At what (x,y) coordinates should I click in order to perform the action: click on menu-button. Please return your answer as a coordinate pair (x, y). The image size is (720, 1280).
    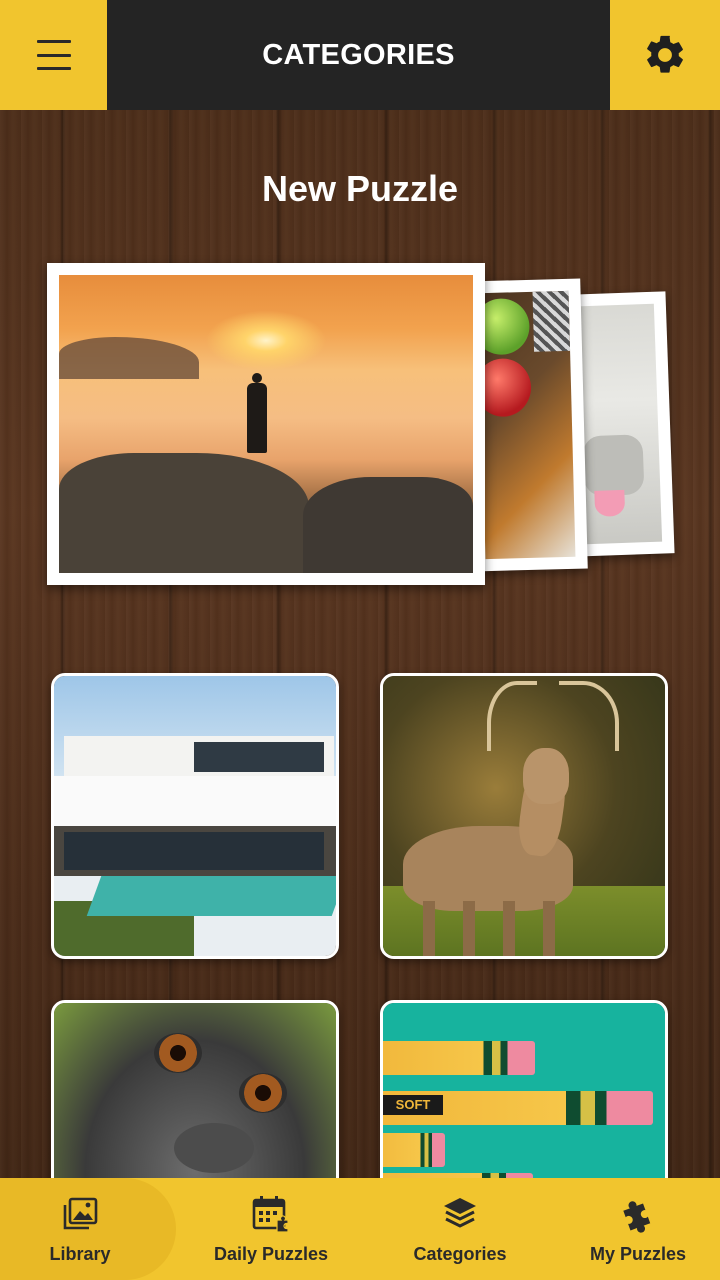
    Looking at the image, I should click on (53, 55).